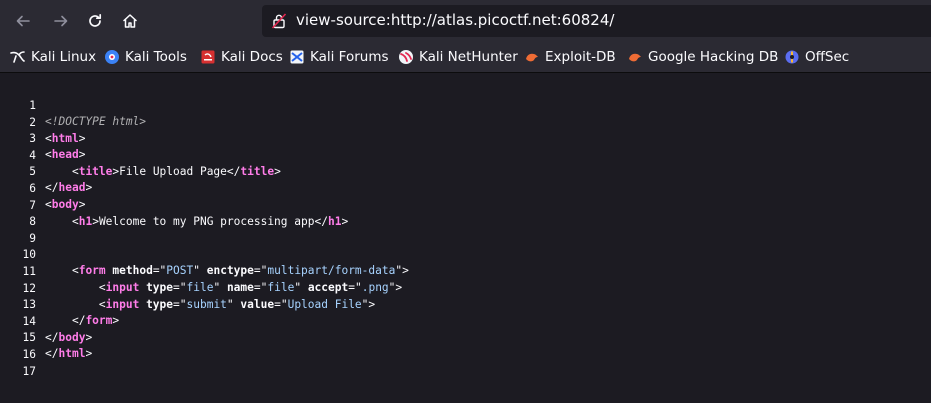  What do you see at coordinates (129, 271) in the screenshot?
I see `attribute-name: method` at bounding box center [129, 271].